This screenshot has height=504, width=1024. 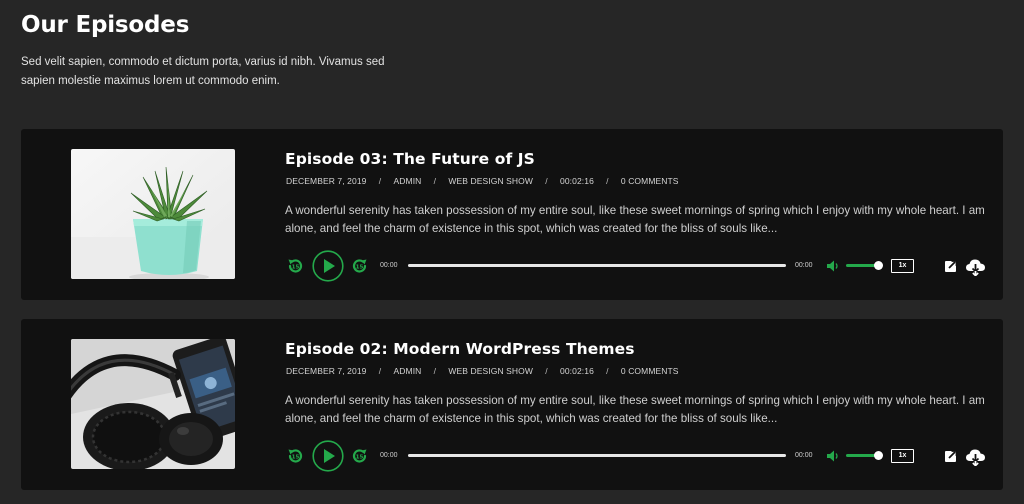 What do you see at coordinates (410, 159) in the screenshot?
I see `episode-title: Episode 03: The Future of JS` at bounding box center [410, 159].